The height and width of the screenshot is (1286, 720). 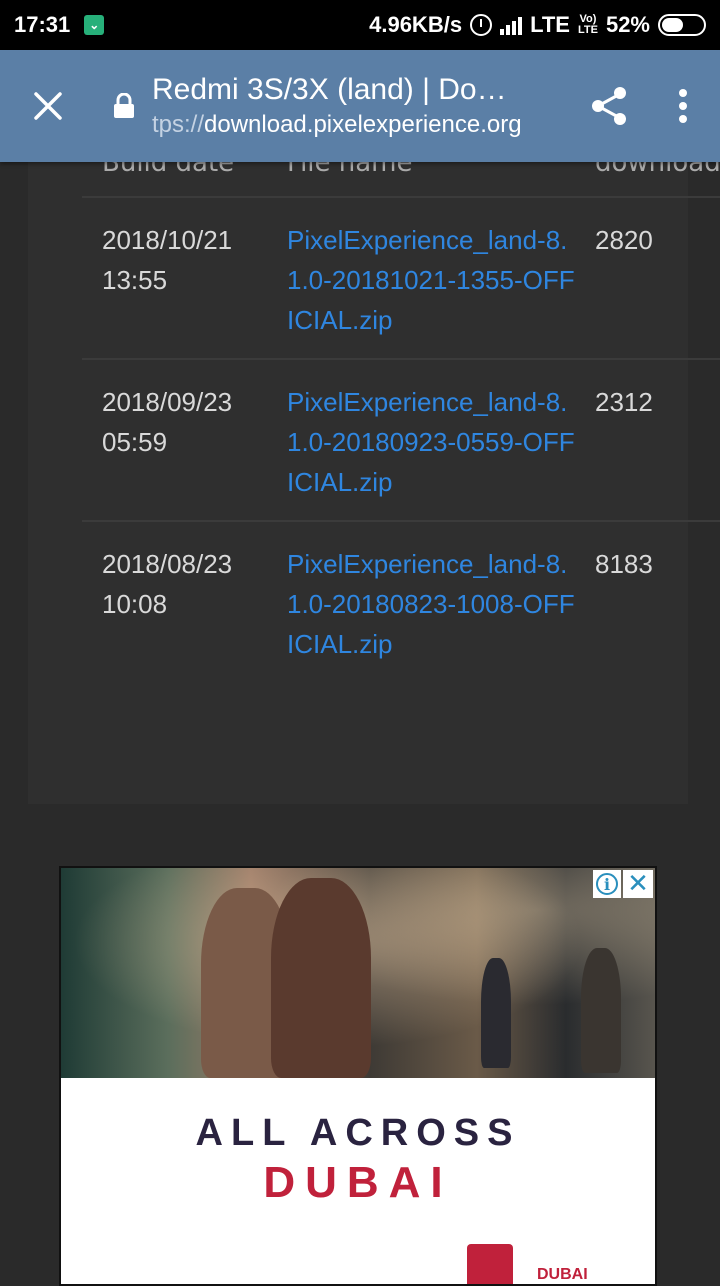 I want to click on header-build-date: Build date, so click(x=168, y=170).